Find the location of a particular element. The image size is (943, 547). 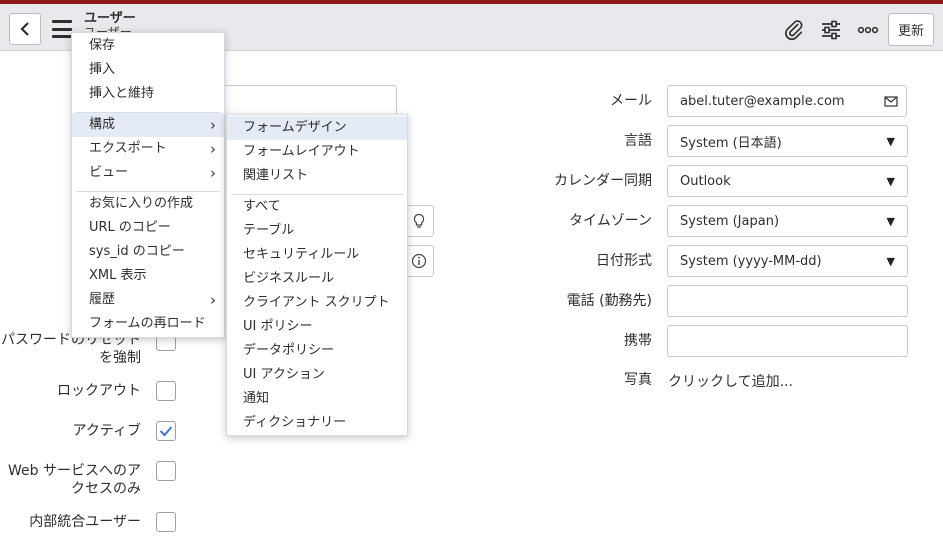

web-service-label-line1: Web サービスへのア is located at coordinates (74, 471).